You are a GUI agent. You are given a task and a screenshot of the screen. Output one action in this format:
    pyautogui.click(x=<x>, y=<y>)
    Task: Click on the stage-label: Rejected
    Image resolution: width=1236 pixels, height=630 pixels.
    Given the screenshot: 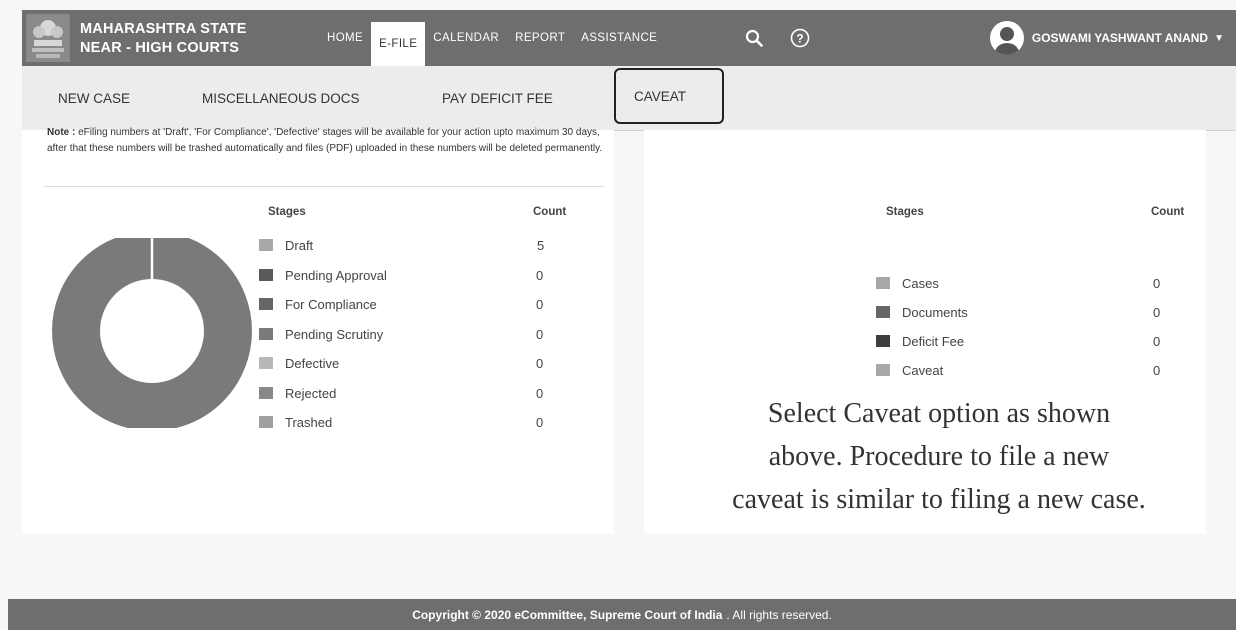 What is the action you would take?
    pyautogui.click(x=311, y=393)
    